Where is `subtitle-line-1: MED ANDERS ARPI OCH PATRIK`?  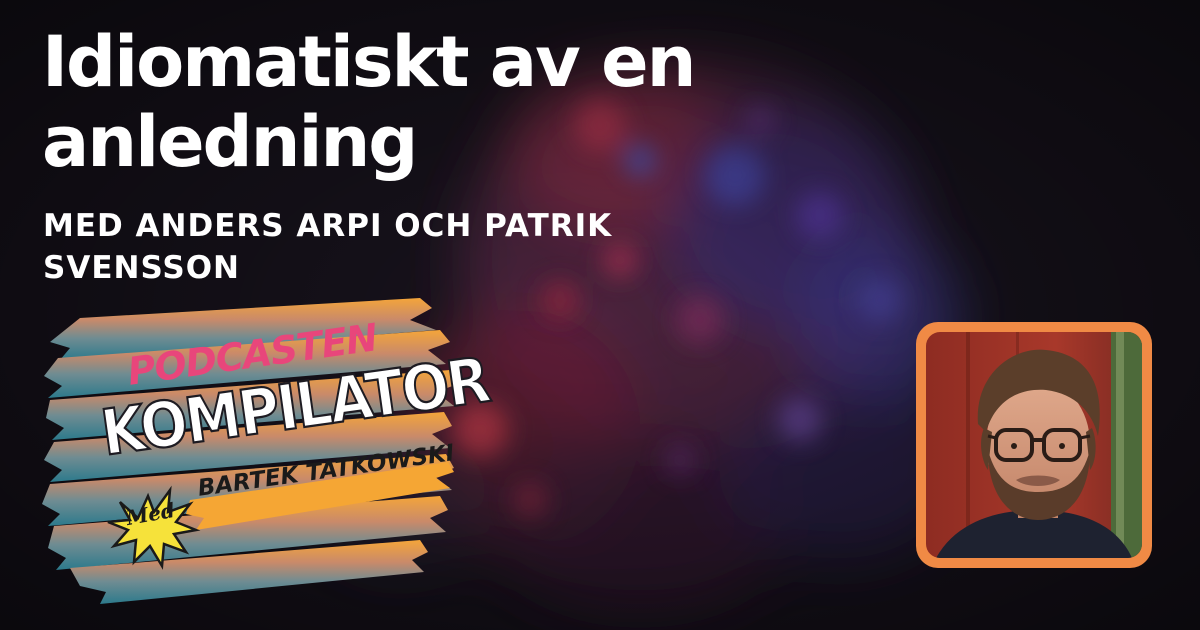 subtitle-line-1: MED ANDERS ARPI OCH PATRIK is located at coordinates (328, 226).